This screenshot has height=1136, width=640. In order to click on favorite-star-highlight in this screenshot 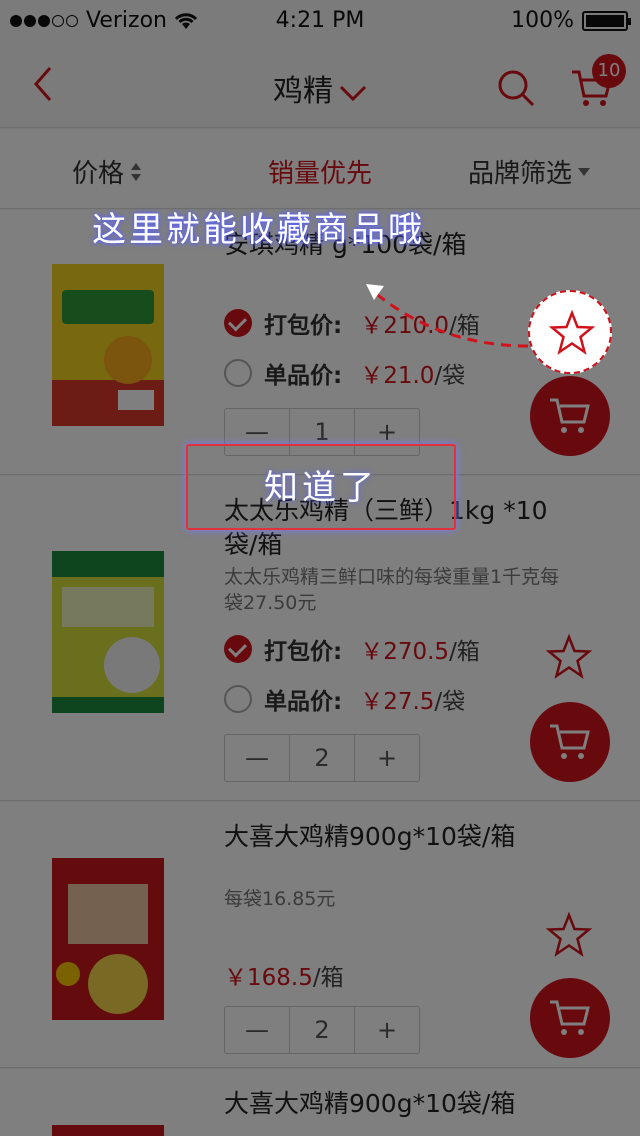, I will do `click(570, 332)`.